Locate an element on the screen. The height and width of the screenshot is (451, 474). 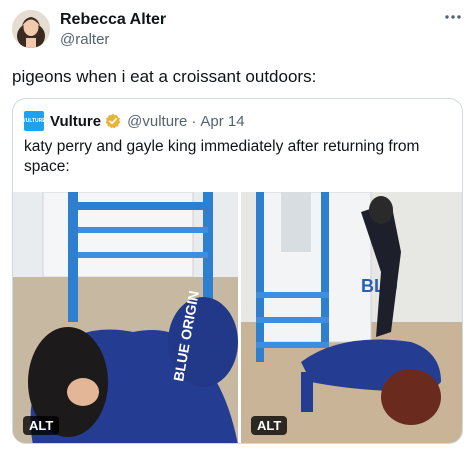
verified-badge-icon is located at coordinates (113, 121).